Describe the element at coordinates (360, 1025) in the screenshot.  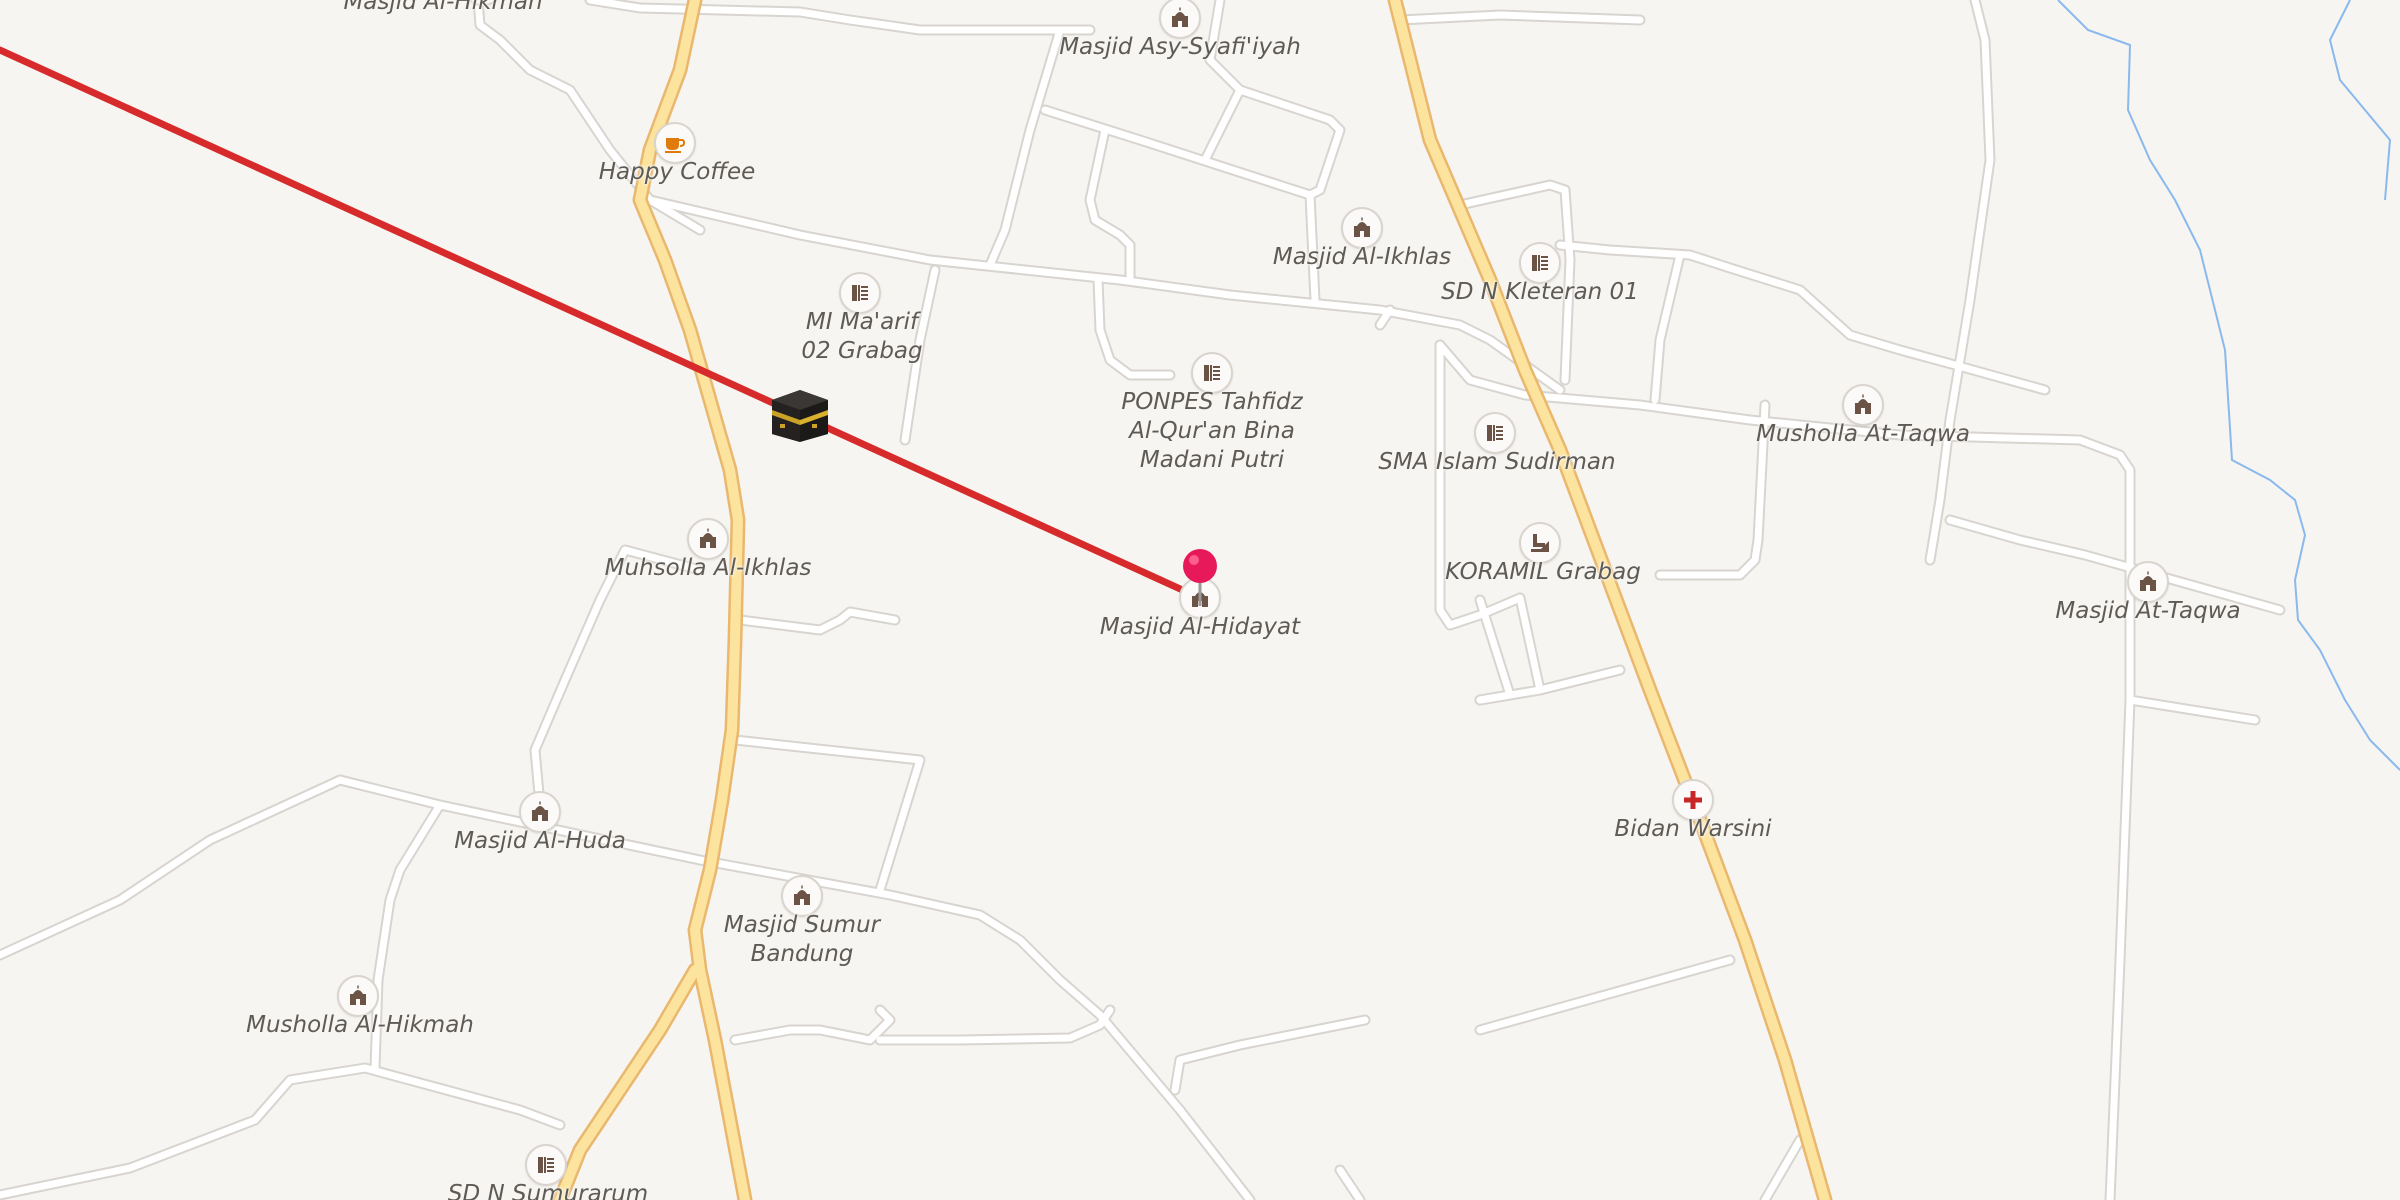
I see `poi-label: Musholla Al-Hikmah` at that location.